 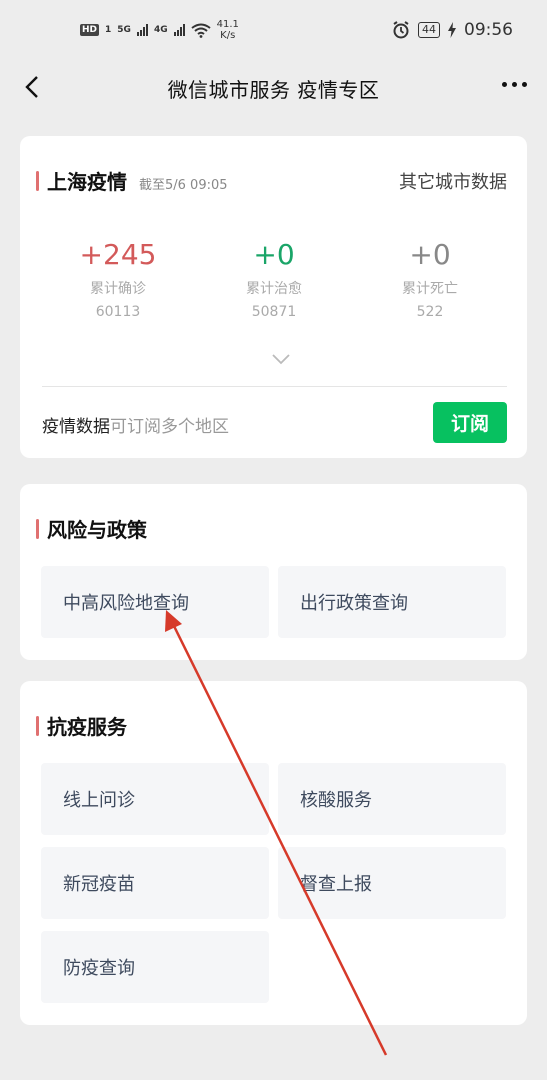 What do you see at coordinates (200, 30) in the screenshot?
I see `wifi-icon` at bounding box center [200, 30].